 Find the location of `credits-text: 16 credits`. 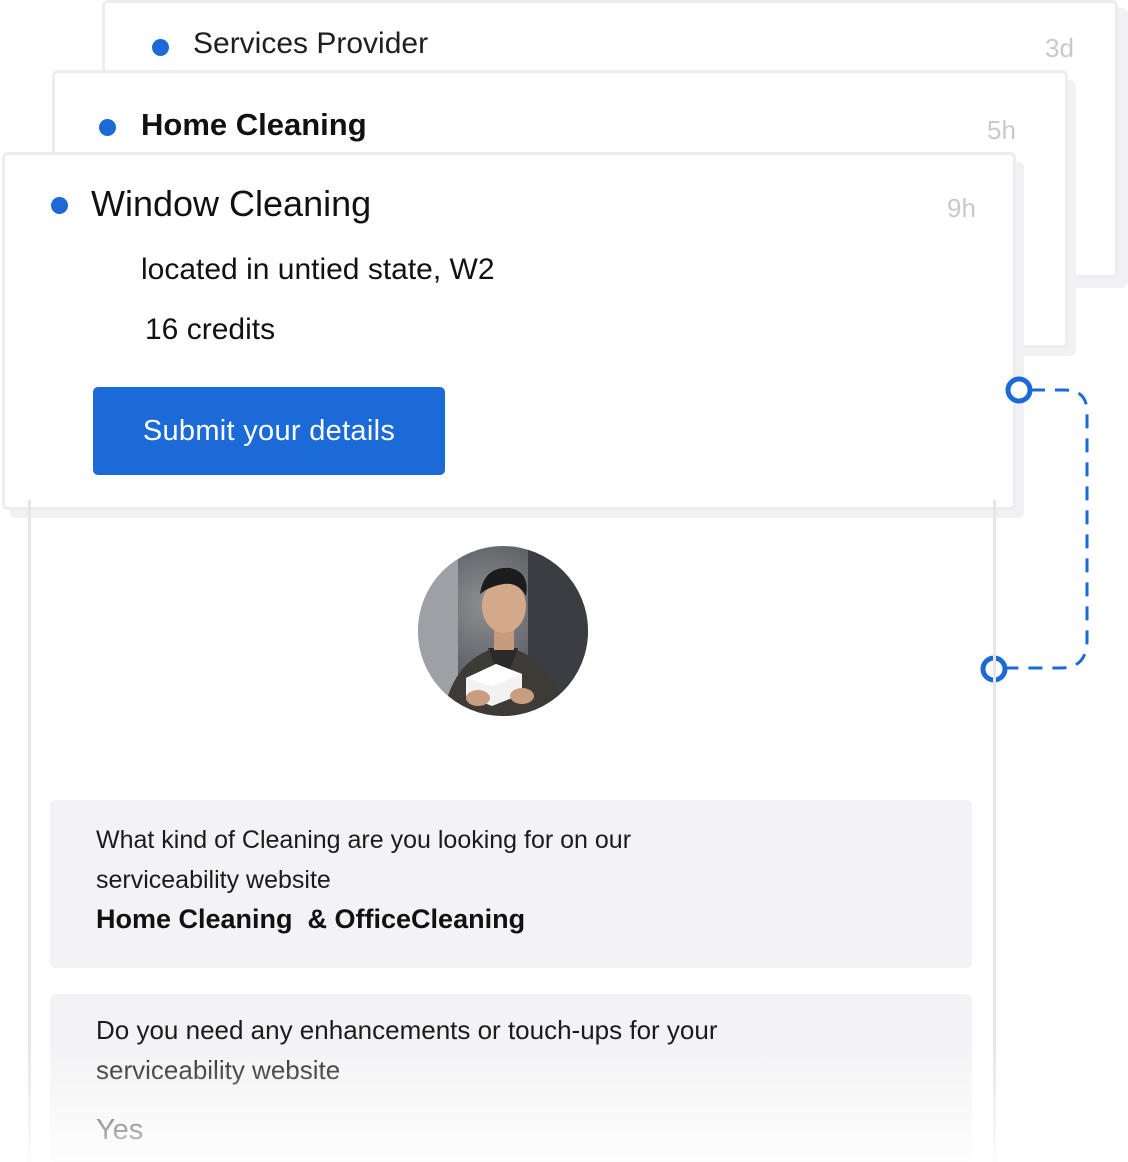

credits-text: 16 credits is located at coordinates (210, 329).